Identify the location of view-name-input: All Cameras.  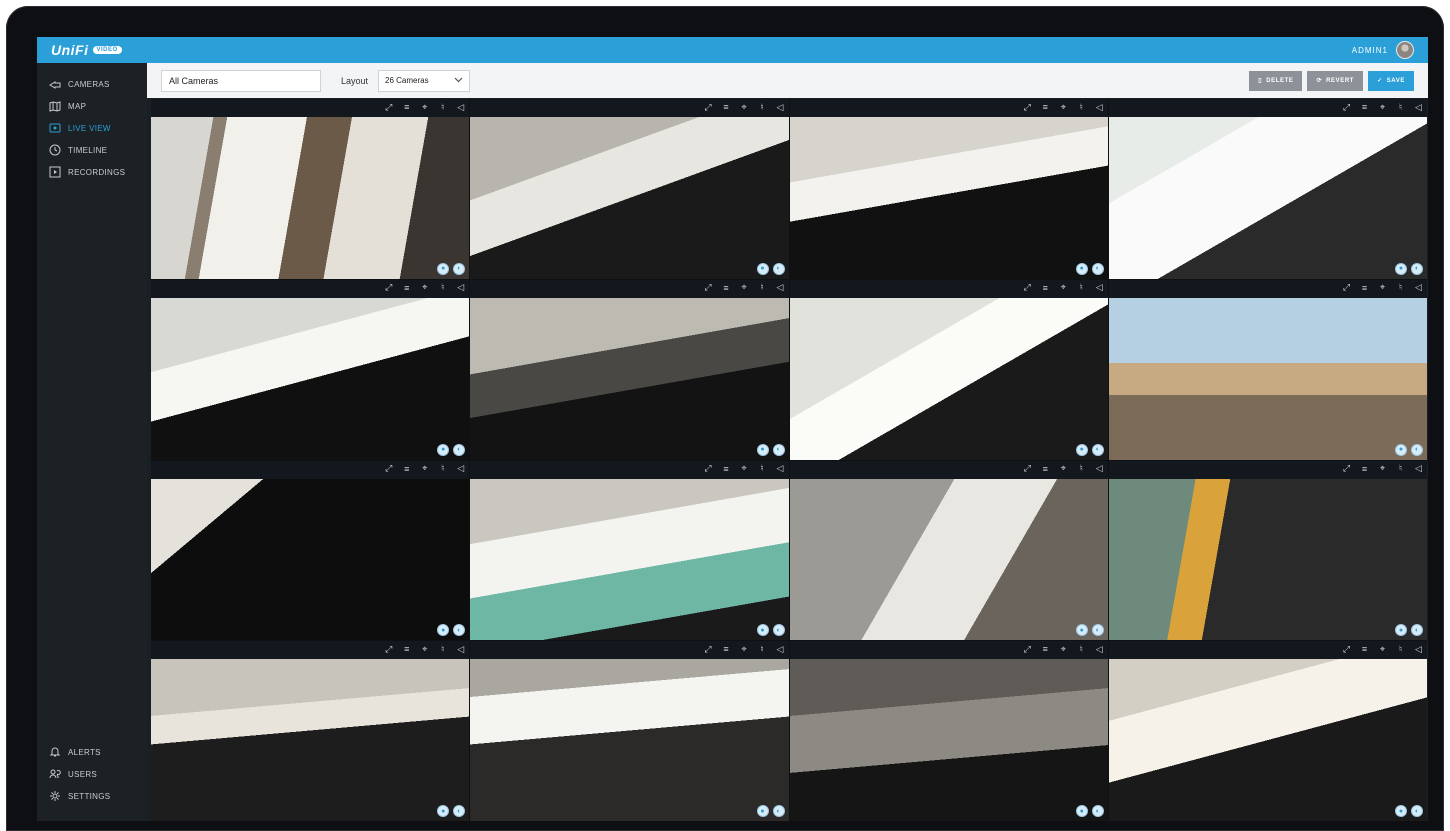
(241, 80).